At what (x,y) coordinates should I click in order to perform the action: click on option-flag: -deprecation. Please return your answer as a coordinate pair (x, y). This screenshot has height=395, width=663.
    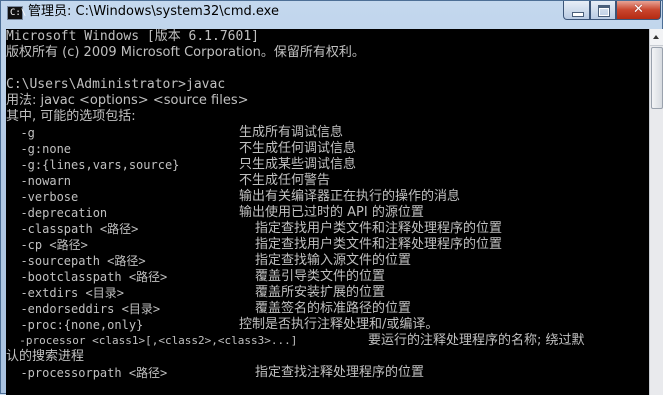
    Looking at the image, I should click on (57, 213).